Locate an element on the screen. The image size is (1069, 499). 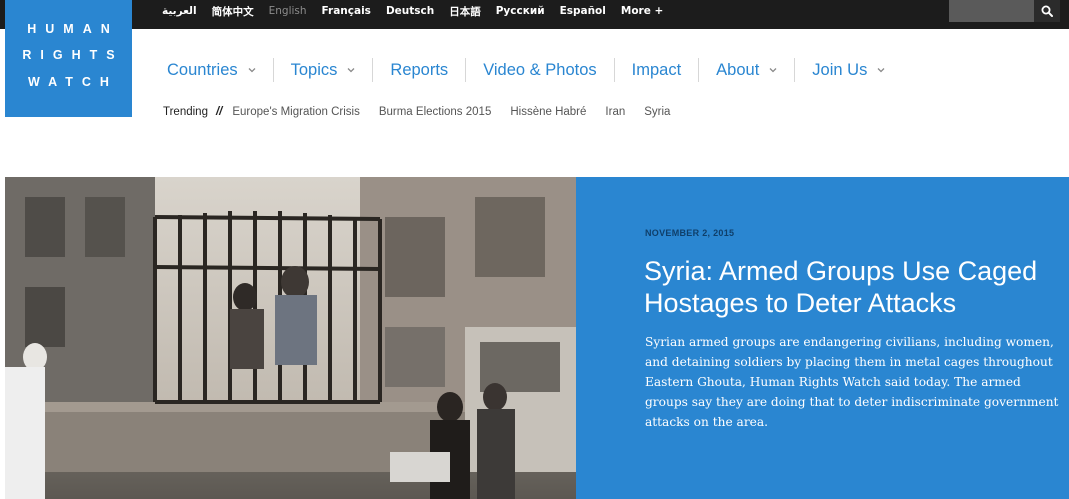
trending-label: Trending is located at coordinates (185, 112).